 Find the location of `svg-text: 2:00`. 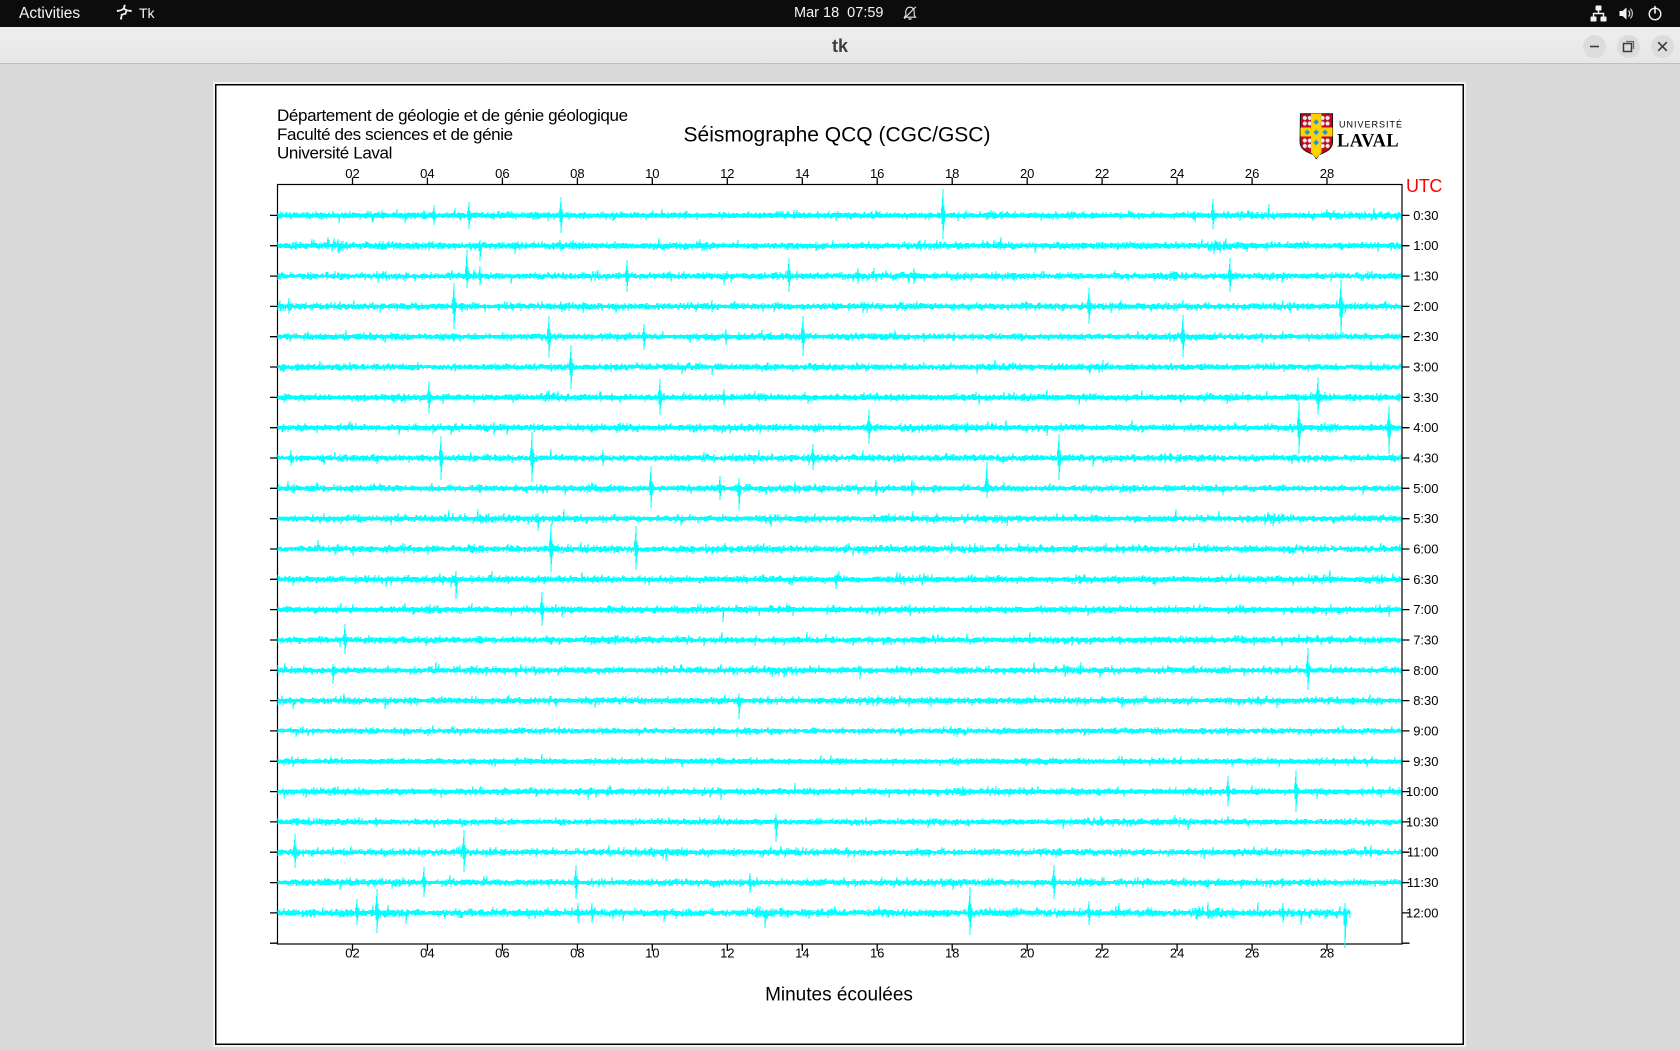

svg-text: 2:00 is located at coordinates (1425, 306).